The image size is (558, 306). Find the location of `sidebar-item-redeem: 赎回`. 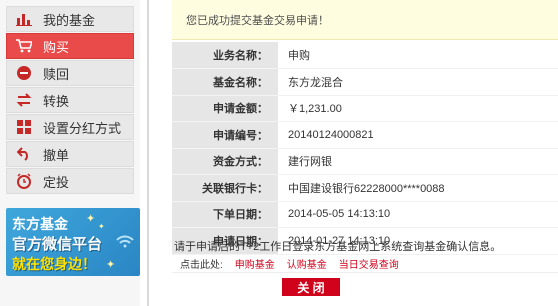

sidebar-item-redeem: 赎回 is located at coordinates (70, 73).